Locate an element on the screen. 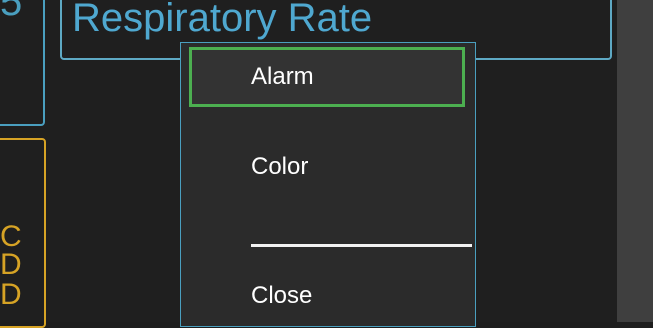 The image size is (653, 328). menu-item-color: Color is located at coordinates (327, 167).